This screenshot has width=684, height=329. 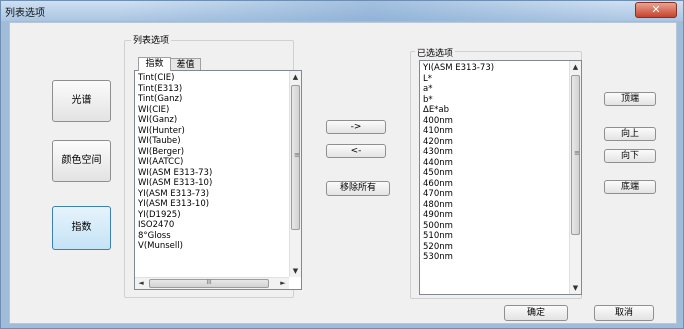 I want to click on ok-label: 确定, so click(x=535, y=313).